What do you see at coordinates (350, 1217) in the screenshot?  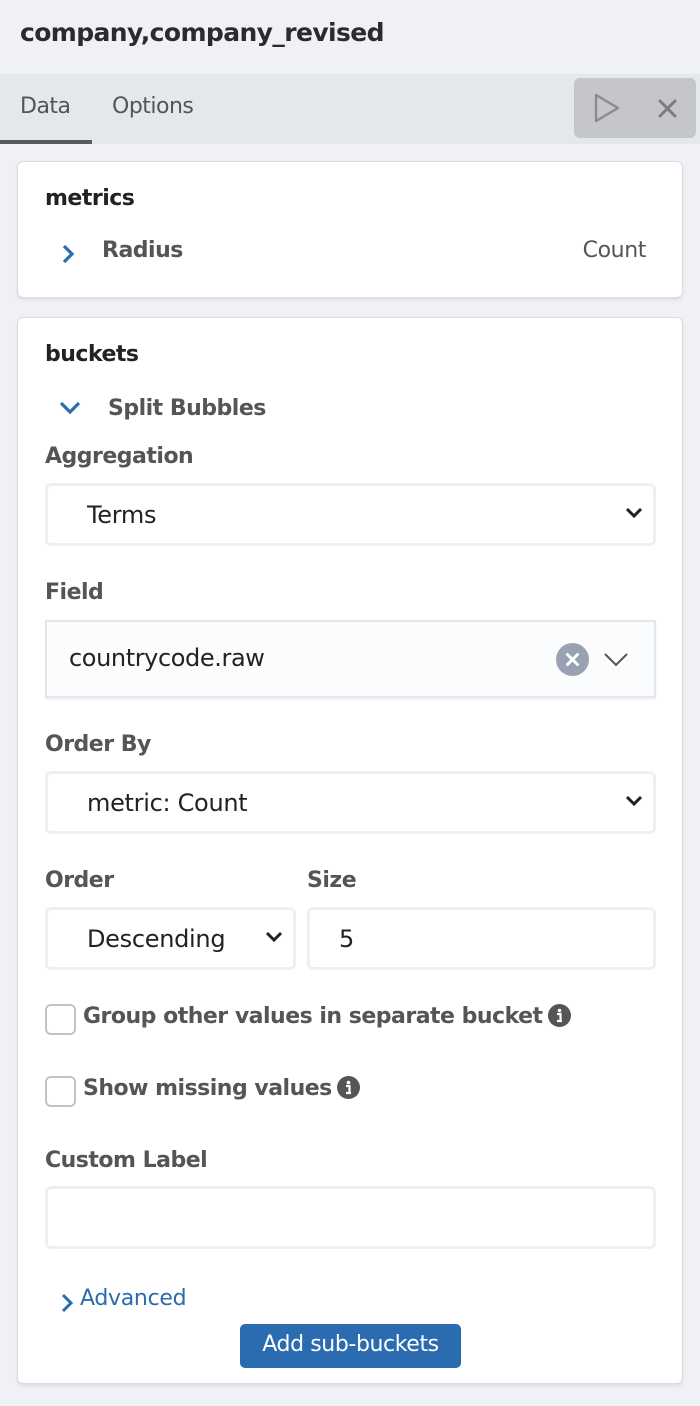 I see `custom-label-input` at bounding box center [350, 1217].